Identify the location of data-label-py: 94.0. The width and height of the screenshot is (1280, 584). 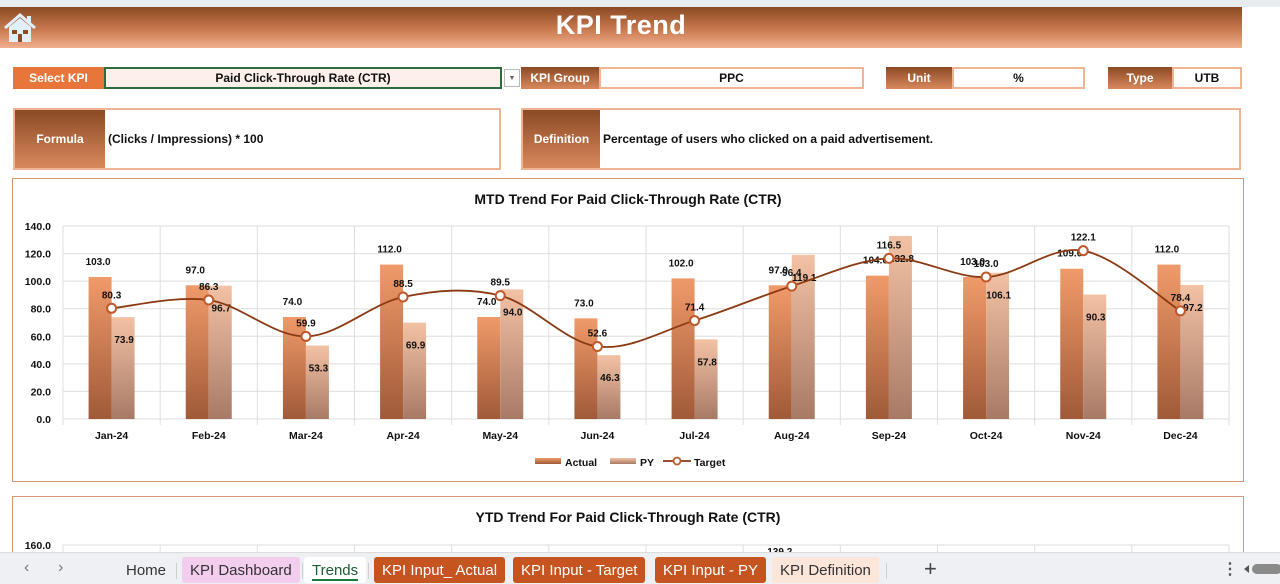
(513, 312).